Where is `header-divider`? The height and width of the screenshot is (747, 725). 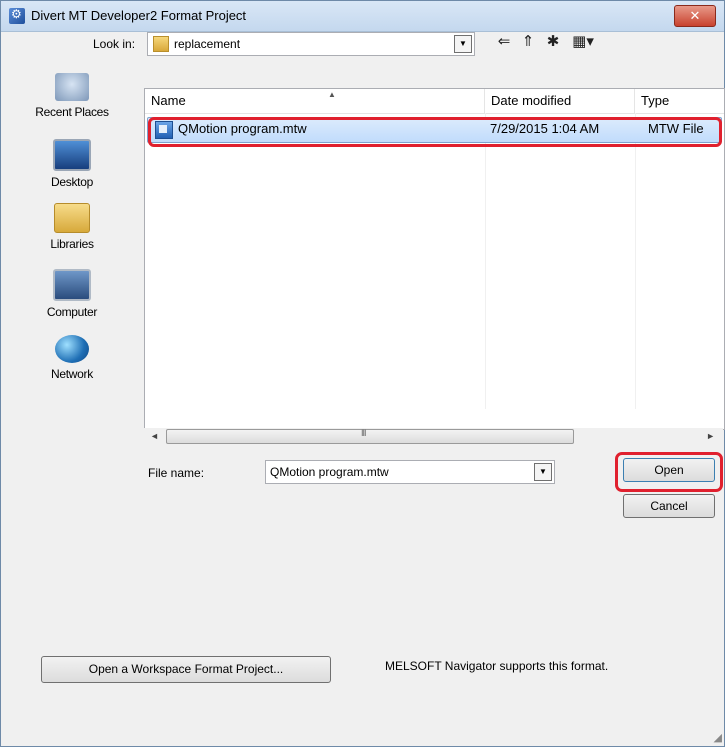
header-divider is located at coordinates (434, 113).